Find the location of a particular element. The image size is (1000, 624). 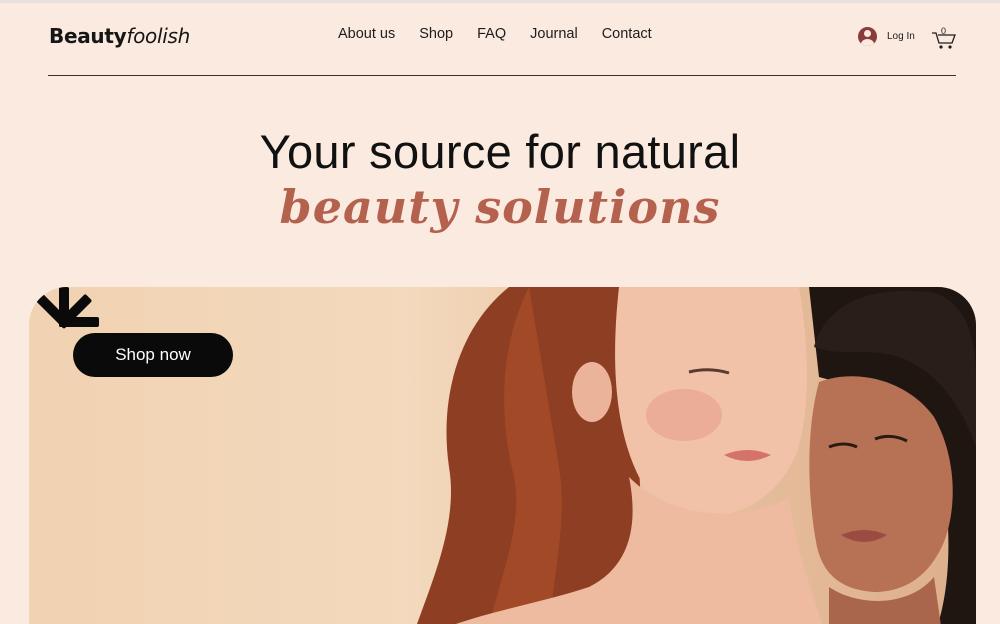

nav-shop: Shop is located at coordinates (436, 34).